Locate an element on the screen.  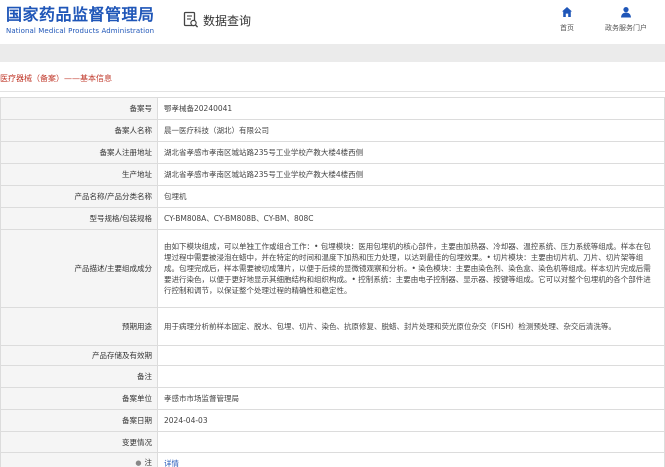
field-label: 变更情况 is located at coordinates (79, 442).